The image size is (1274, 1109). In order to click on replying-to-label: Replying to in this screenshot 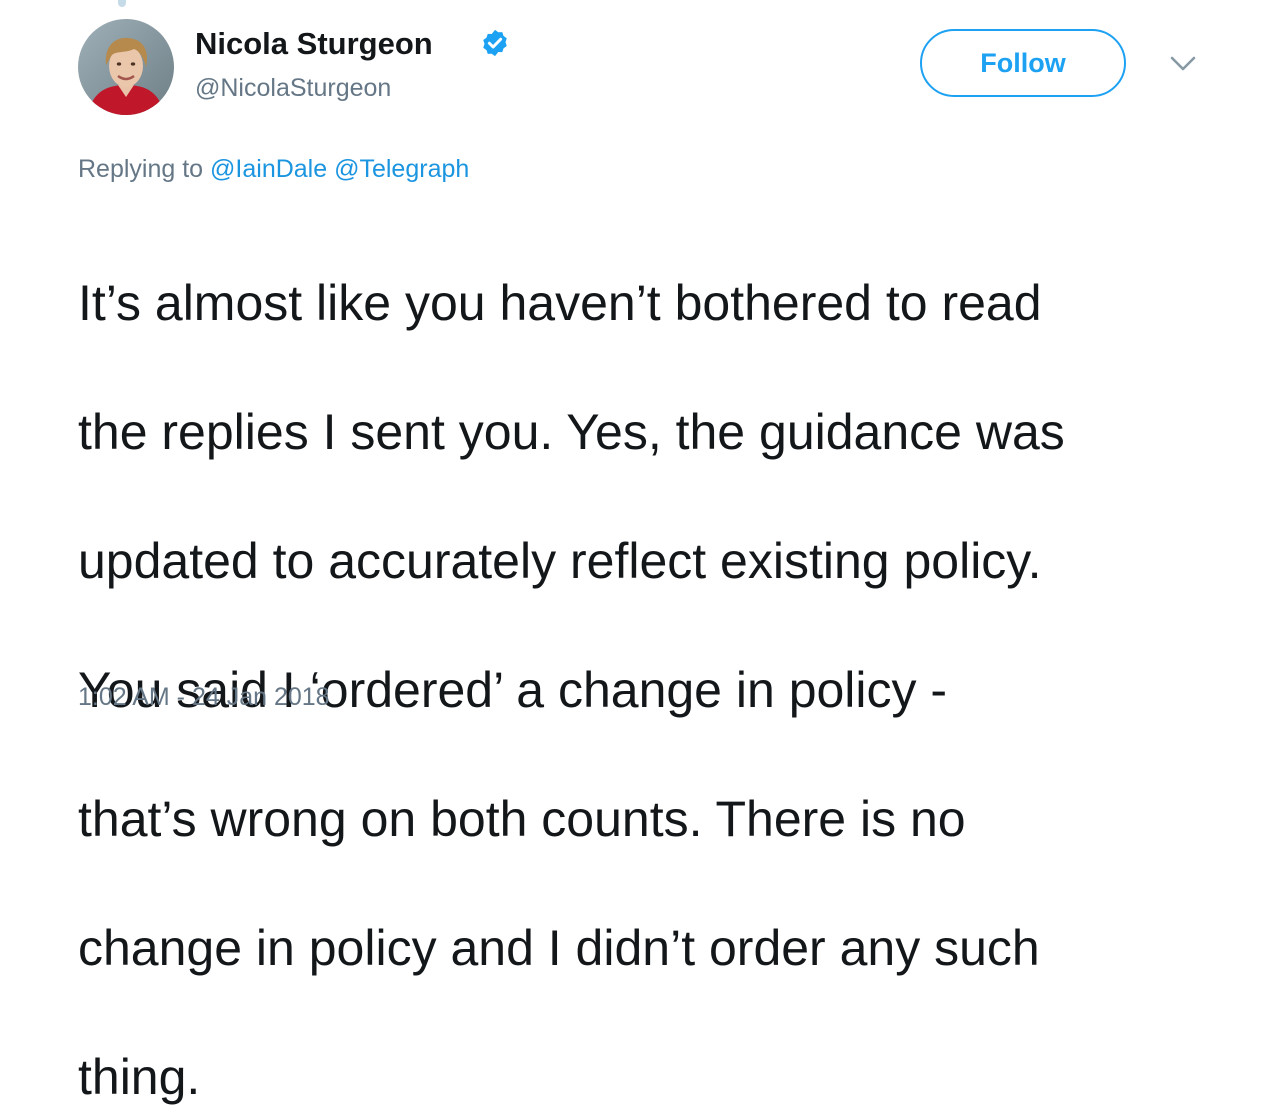, I will do `click(141, 169)`.